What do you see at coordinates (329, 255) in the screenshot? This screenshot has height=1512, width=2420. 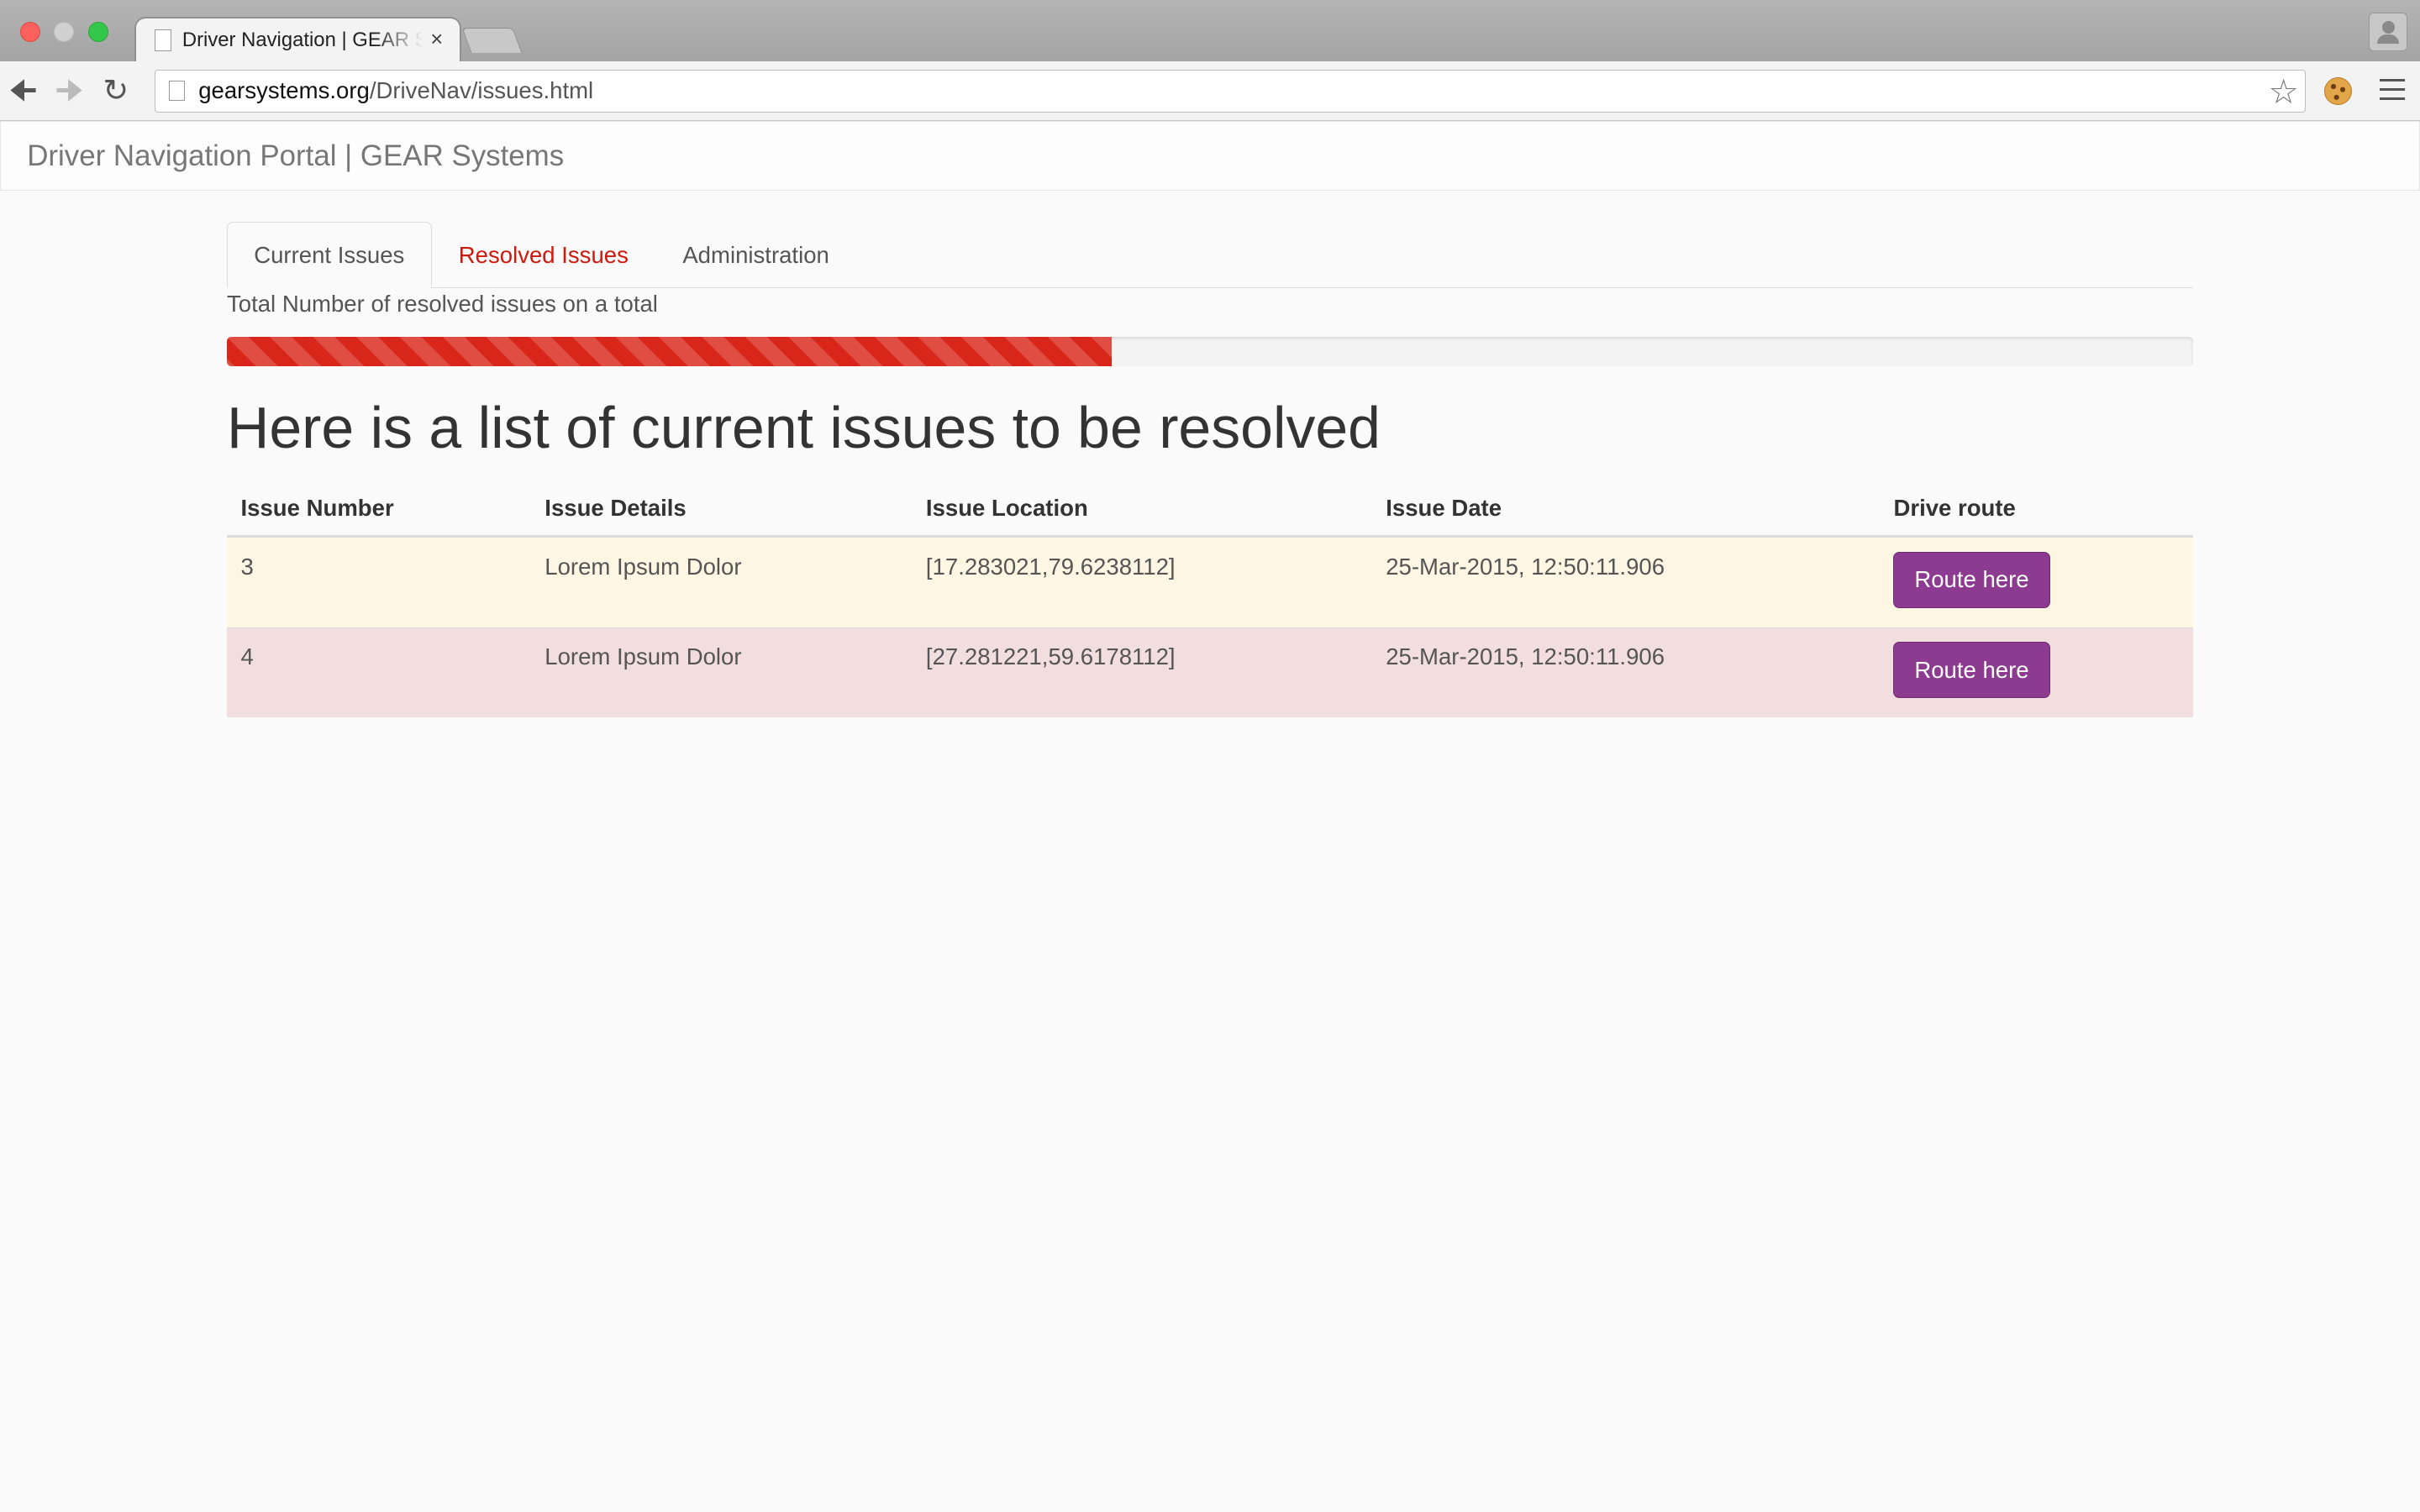 I see `tab-current-issues: Current Issues` at bounding box center [329, 255].